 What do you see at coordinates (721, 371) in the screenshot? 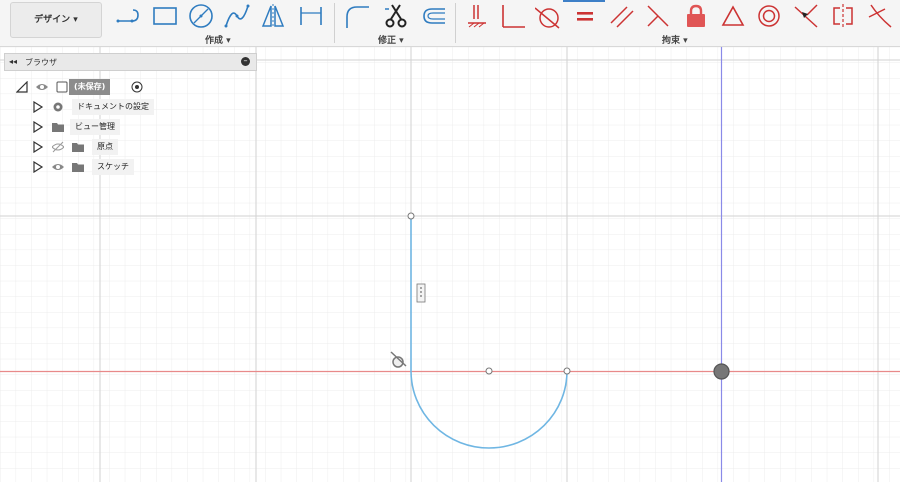
I see `origin-point` at bounding box center [721, 371].